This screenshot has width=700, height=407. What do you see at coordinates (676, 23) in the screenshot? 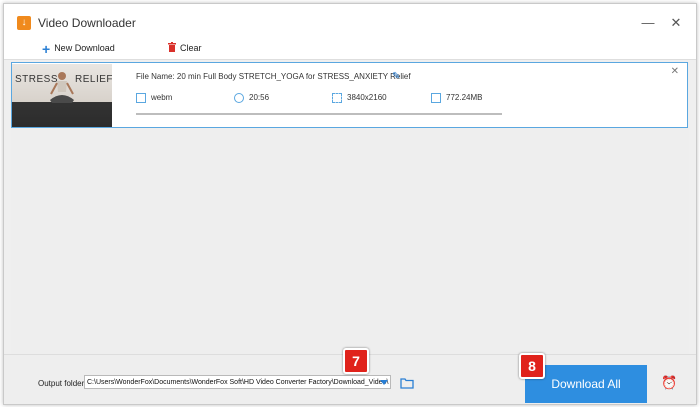
I see `close-button: ✕` at bounding box center [676, 23].